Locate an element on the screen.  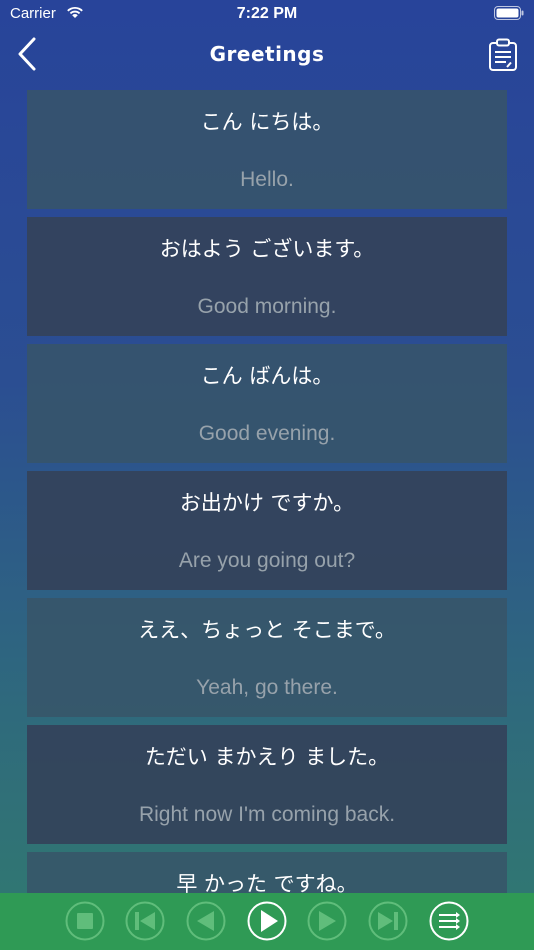
player-controls is located at coordinates (267, 921).